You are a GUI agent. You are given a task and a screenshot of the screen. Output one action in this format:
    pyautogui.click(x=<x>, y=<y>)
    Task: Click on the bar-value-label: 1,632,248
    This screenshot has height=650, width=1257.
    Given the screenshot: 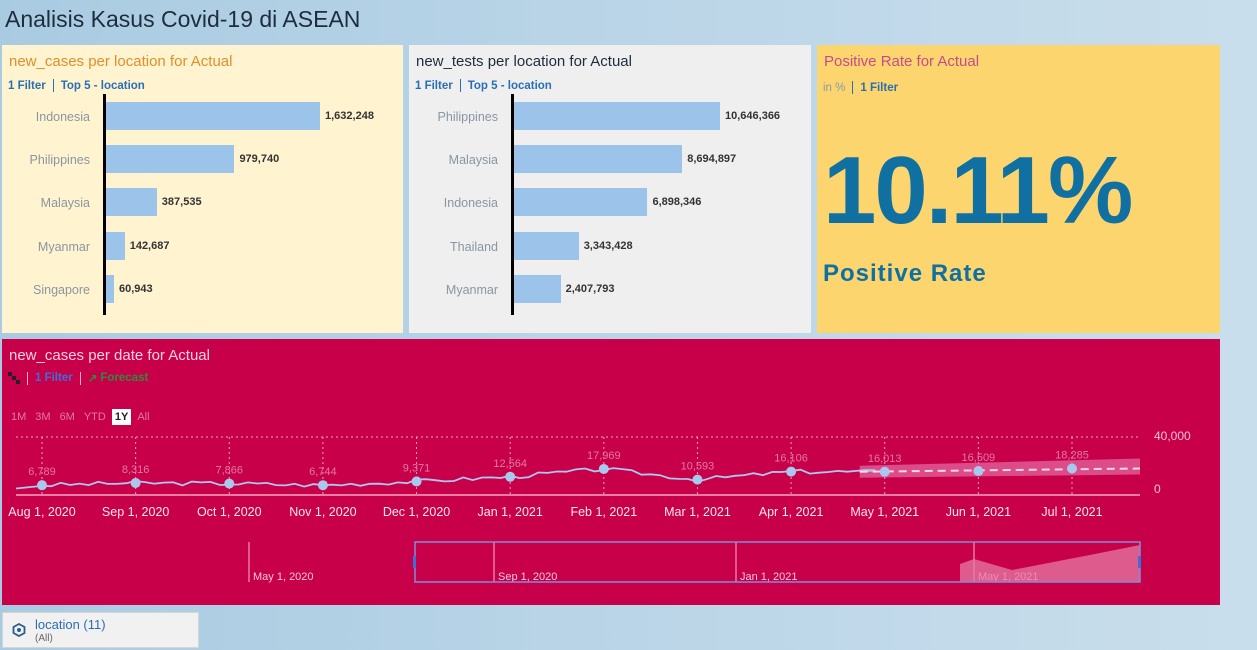 What is the action you would take?
    pyautogui.click(x=349, y=116)
    